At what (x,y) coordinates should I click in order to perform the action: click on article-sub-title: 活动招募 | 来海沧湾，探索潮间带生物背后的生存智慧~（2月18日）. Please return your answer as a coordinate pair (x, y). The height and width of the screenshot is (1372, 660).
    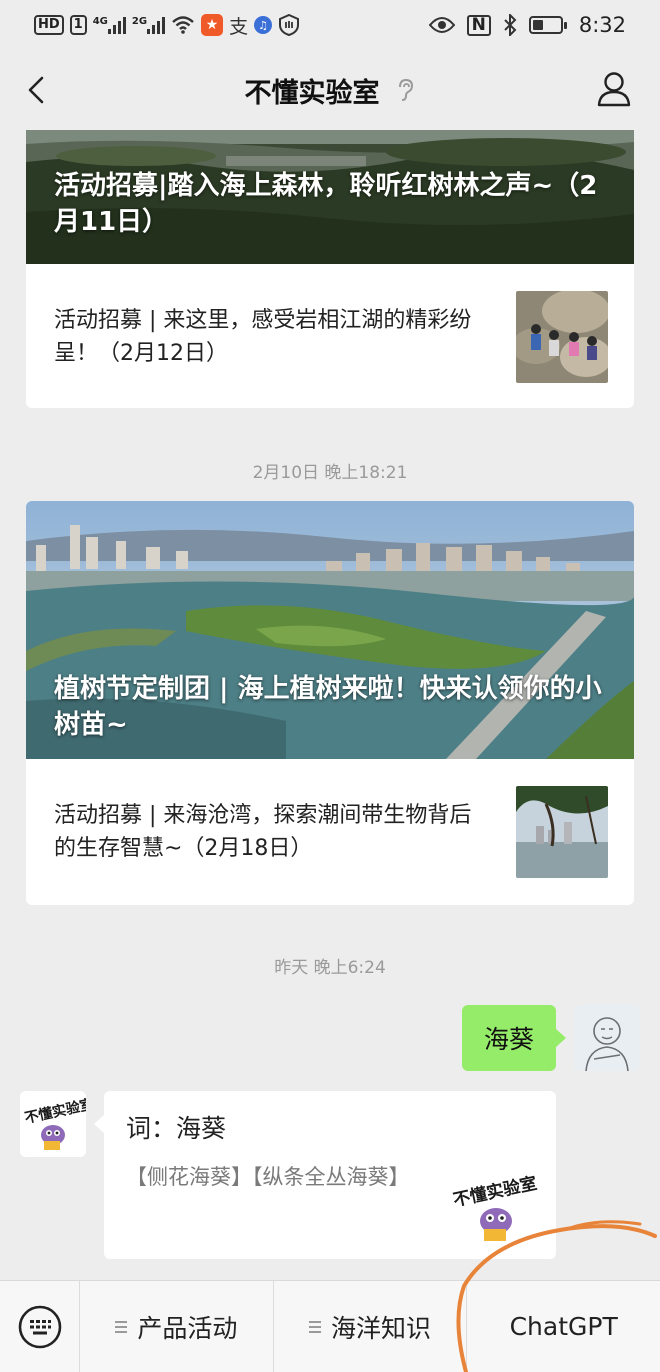
    Looking at the image, I should click on (263, 832).